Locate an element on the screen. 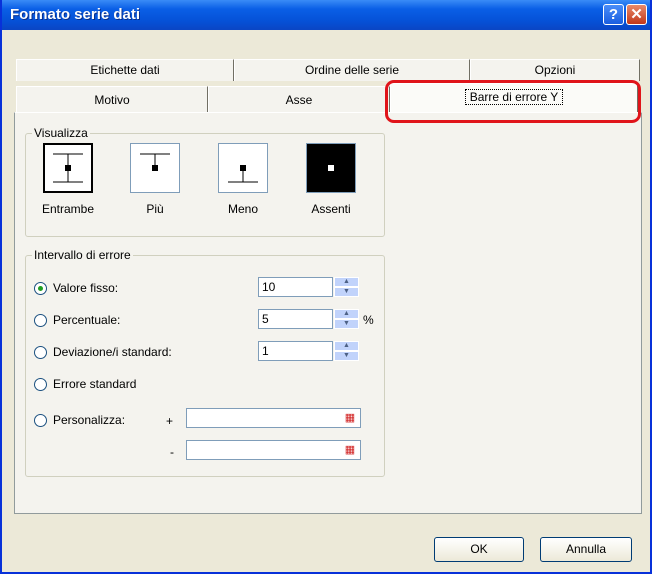 This screenshot has width=652, height=574. error-bar-minus-icon is located at coordinates (243, 174).